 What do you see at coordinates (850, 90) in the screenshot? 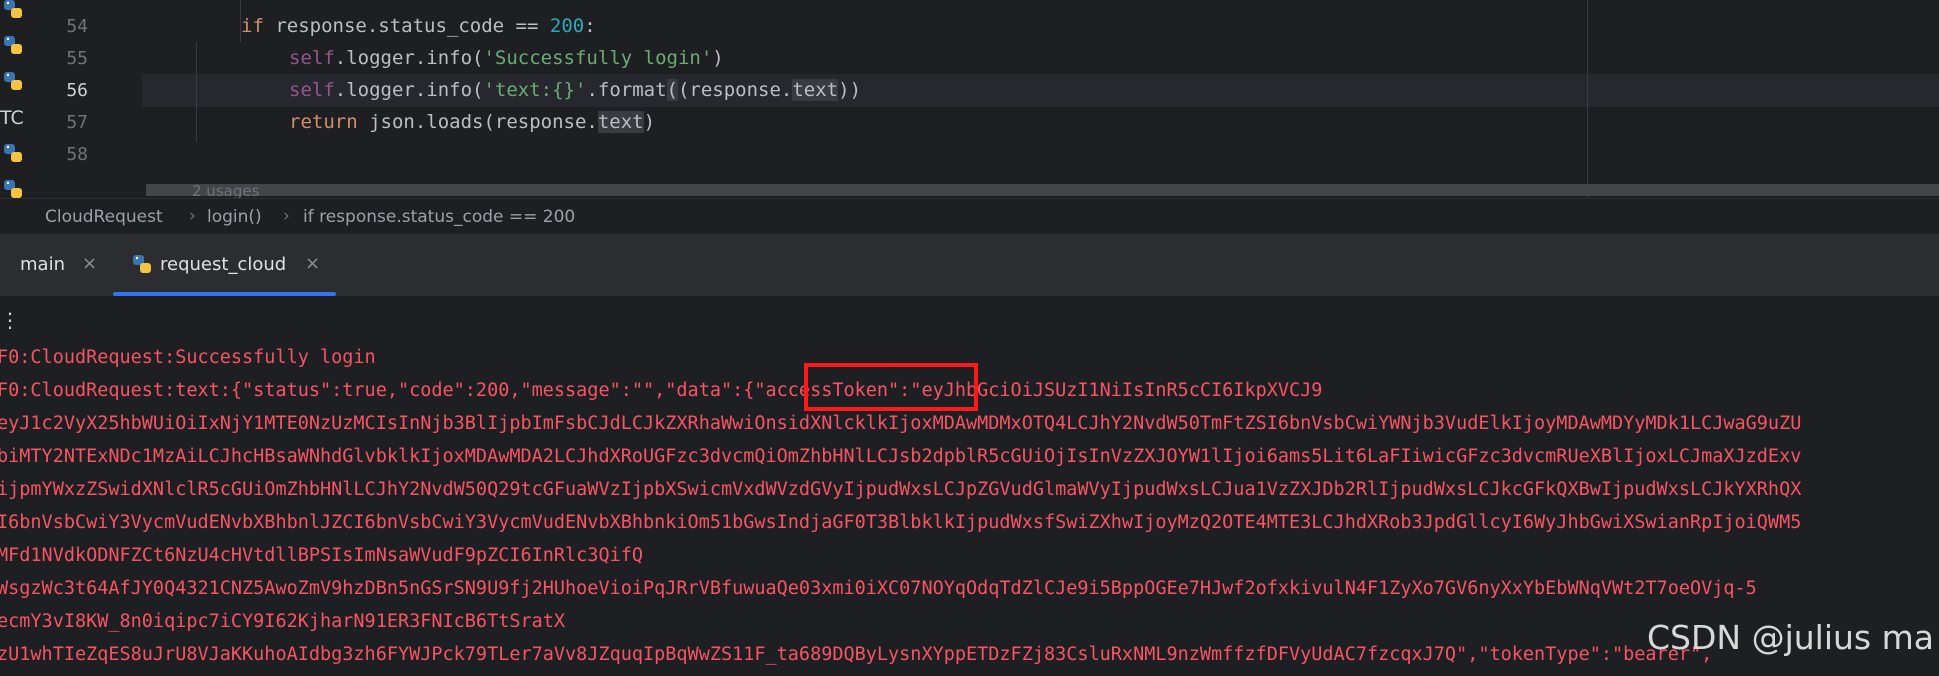
I see `code-text: ))` at bounding box center [850, 90].